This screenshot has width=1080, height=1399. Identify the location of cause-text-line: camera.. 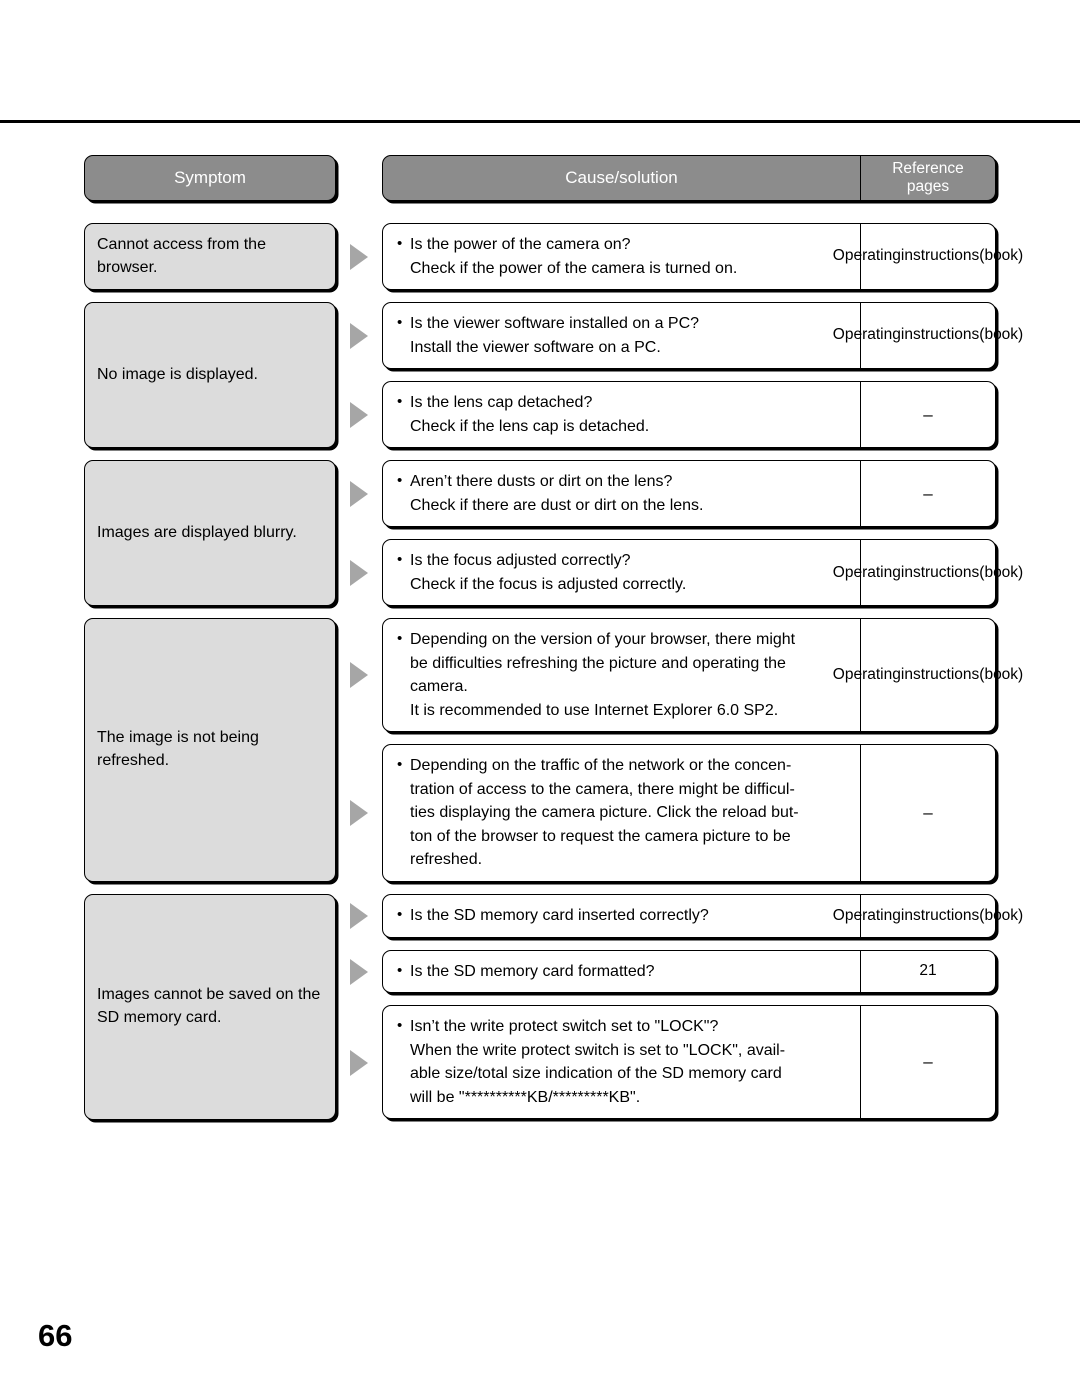
(439, 687).